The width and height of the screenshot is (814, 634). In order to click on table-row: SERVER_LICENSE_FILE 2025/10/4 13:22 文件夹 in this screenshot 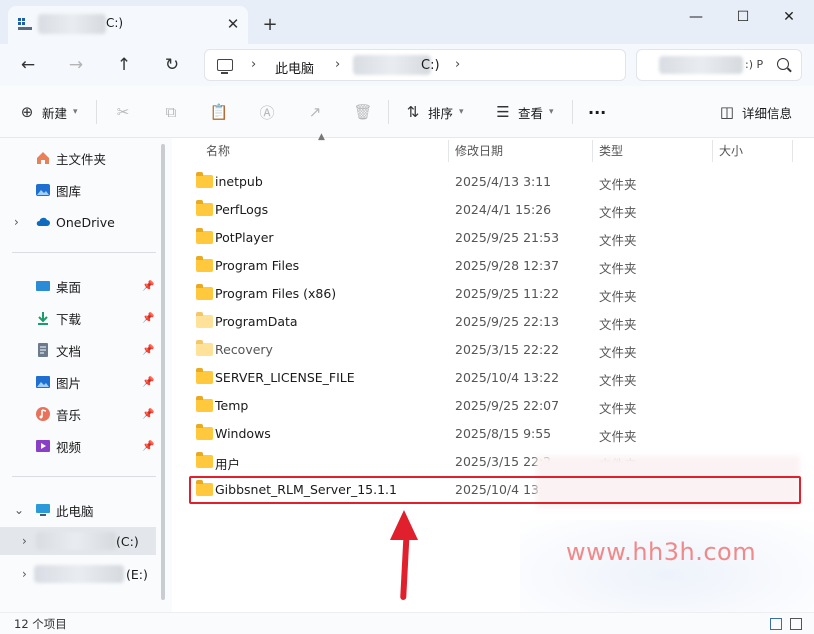, I will do `click(490, 378)`.